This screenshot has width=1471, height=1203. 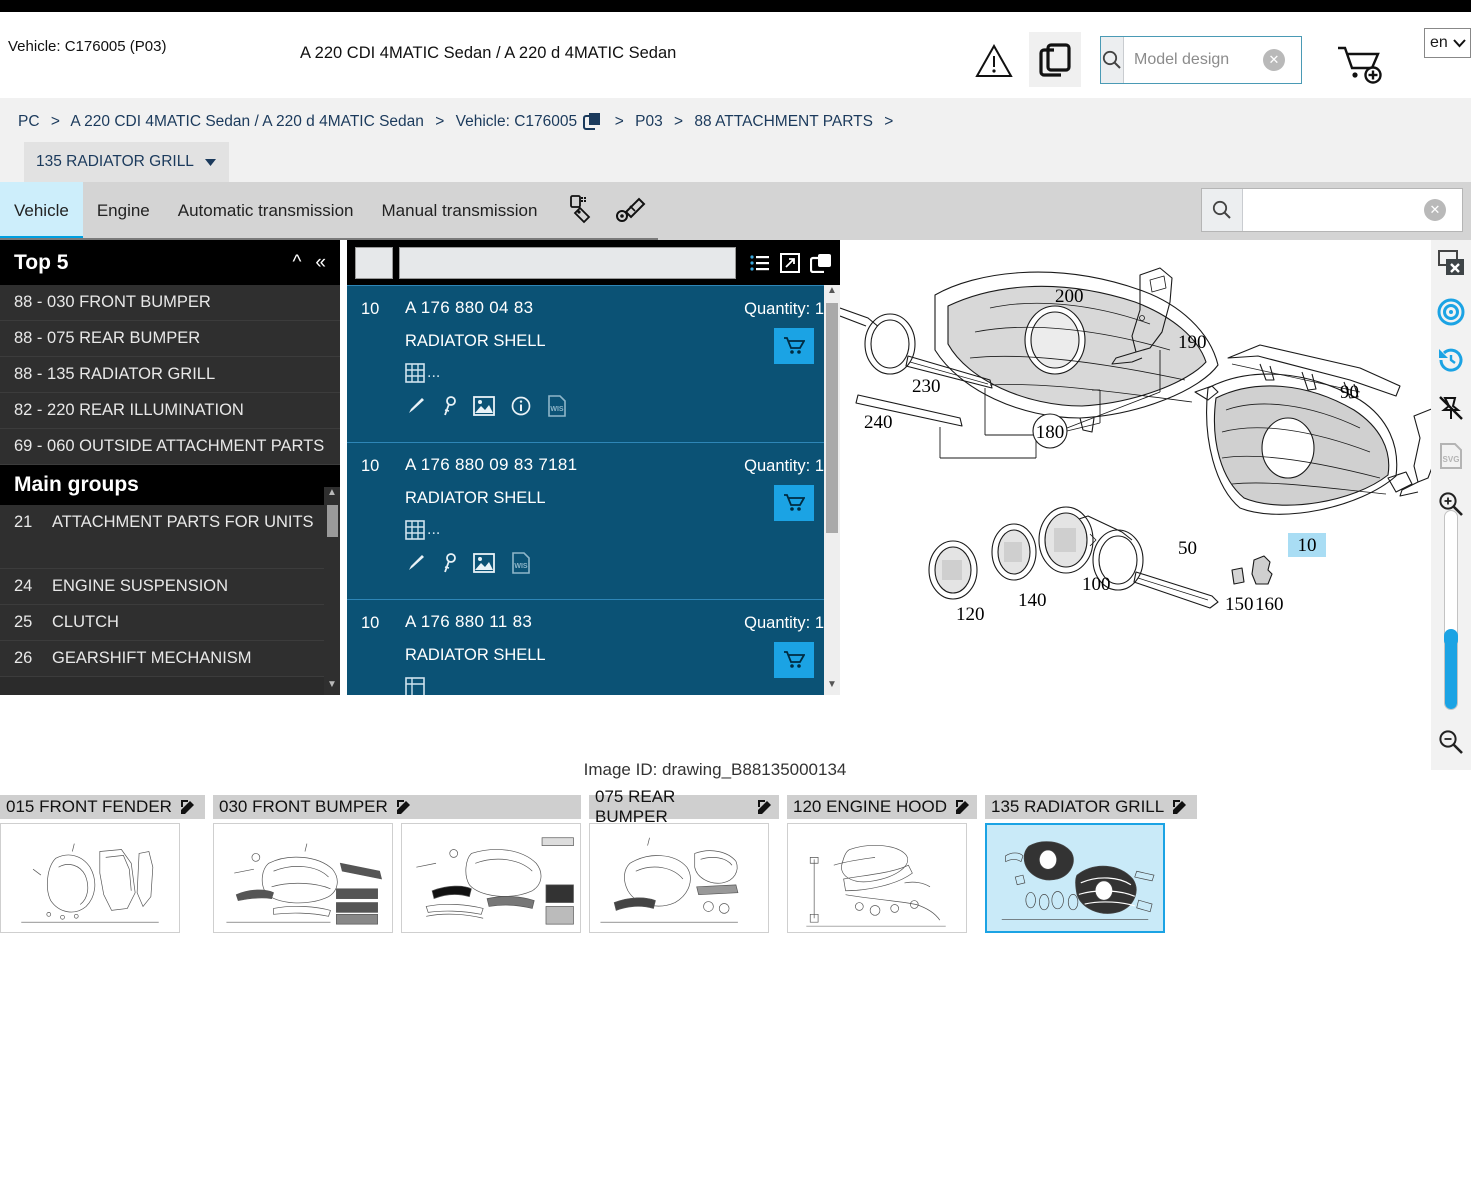 What do you see at coordinates (170, 623) in the screenshot?
I see `main-group-item-25: 25 CLUTCH` at bounding box center [170, 623].